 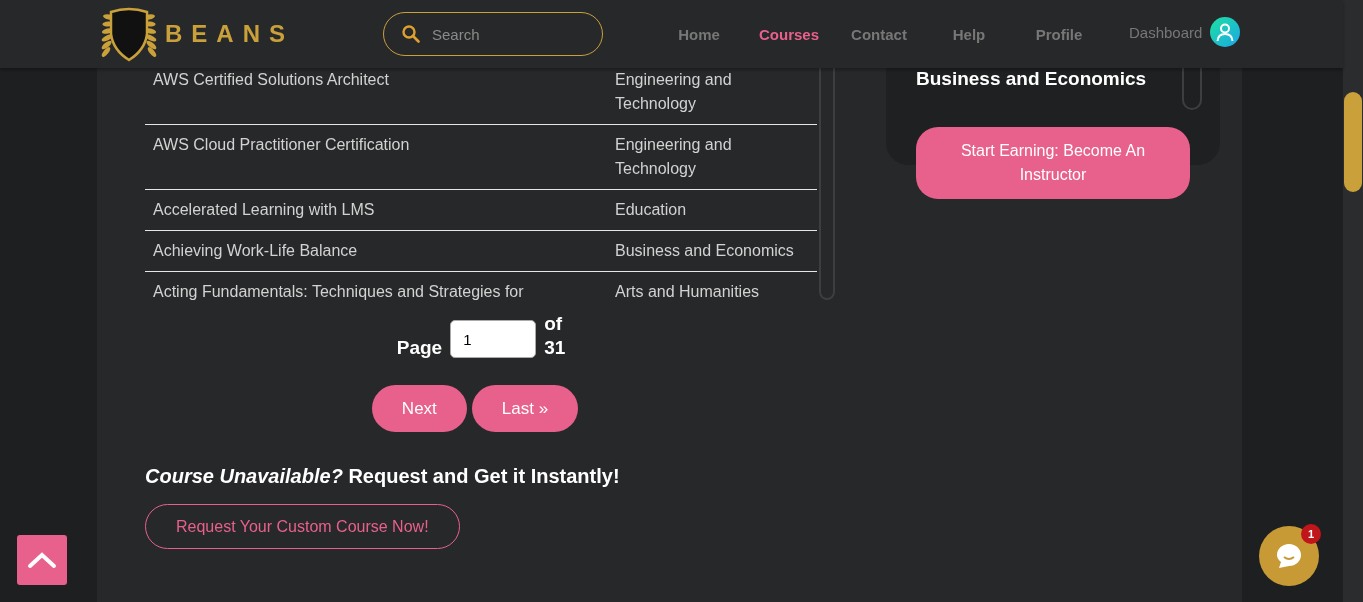 I want to click on course-title-cell-text: Achieving Work-Life Balance, so click(x=255, y=251).